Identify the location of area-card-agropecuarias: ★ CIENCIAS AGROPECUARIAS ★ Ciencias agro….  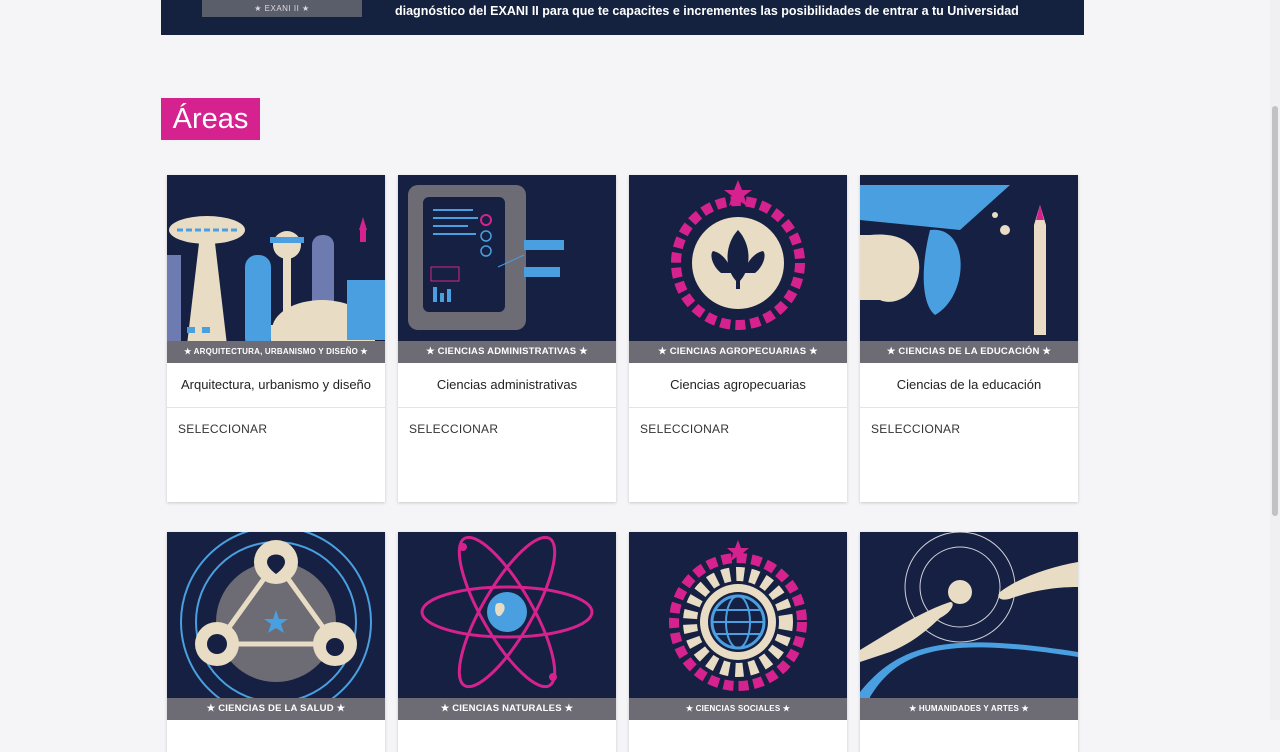
(738, 338).